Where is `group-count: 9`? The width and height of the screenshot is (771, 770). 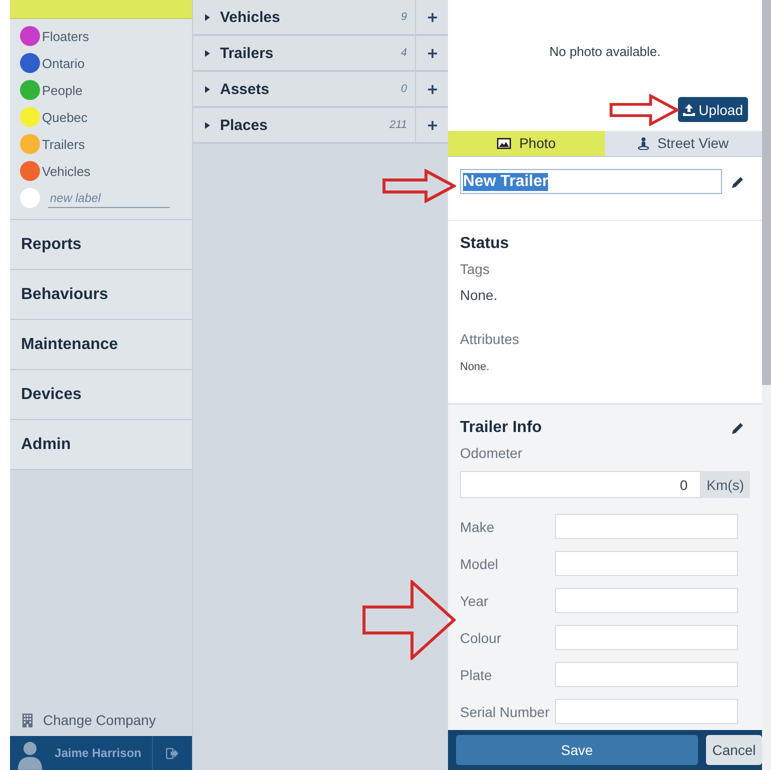 group-count: 9 is located at coordinates (403, 17).